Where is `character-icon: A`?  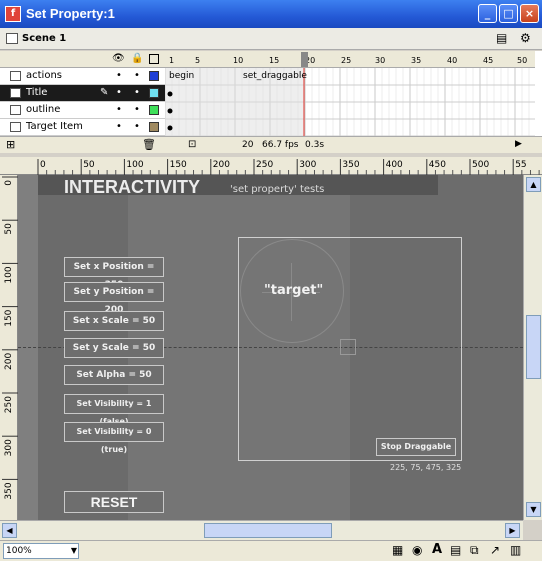 character-icon: A is located at coordinates (437, 549).